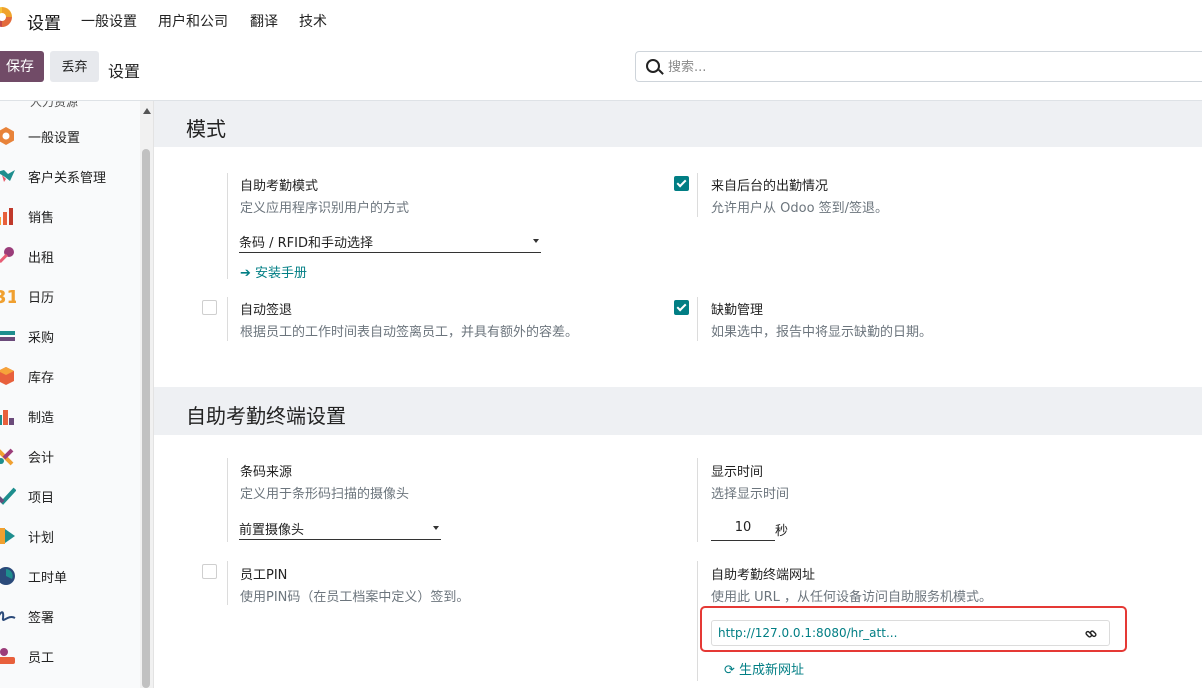 This screenshot has width=1202, height=688. Describe the element at coordinates (340, 529) in the screenshot. I see `barcode-source-select: 前置摄像头` at that location.